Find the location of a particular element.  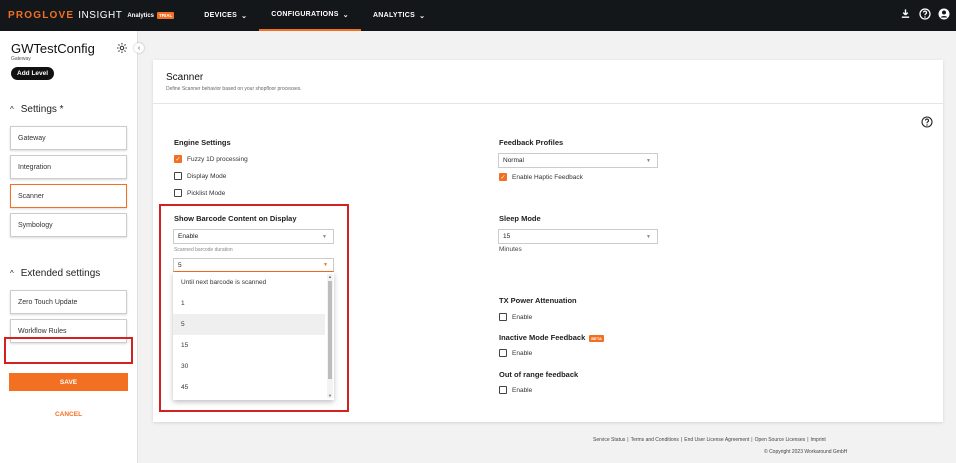

dropdown-option: Until next barcode is scanned is located at coordinates (249, 282).